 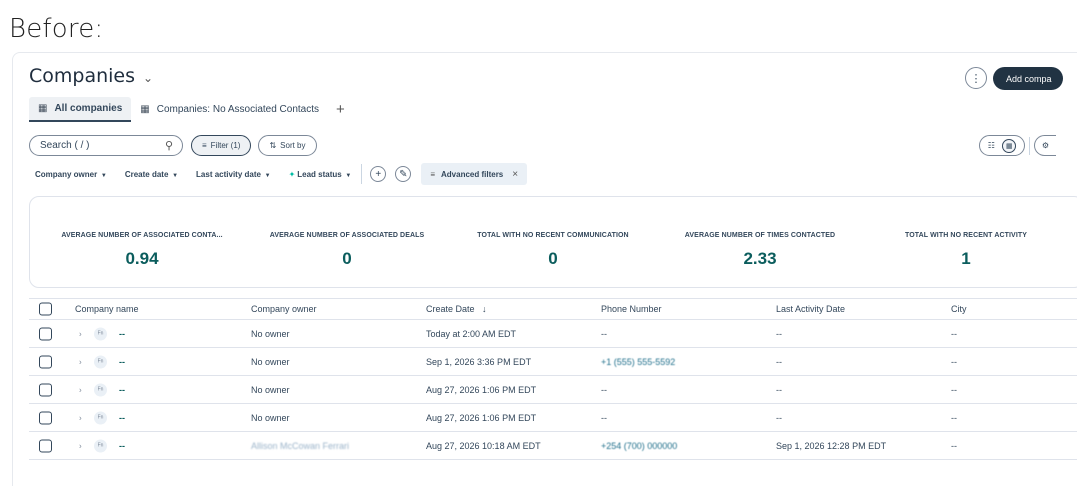 I want to click on phone-number: +1 (555) 555-5592, so click(x=638, y=362).